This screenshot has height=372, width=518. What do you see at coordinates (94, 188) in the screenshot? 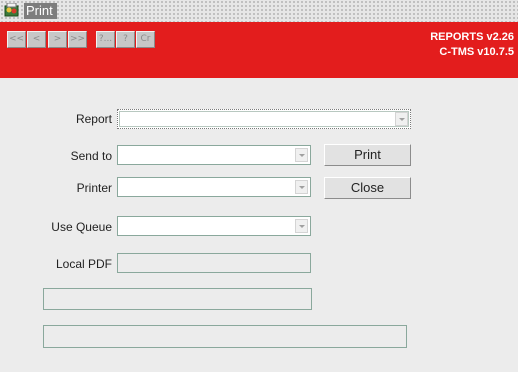
I see `printer-label: Printer` at bounding box center [94, 188].